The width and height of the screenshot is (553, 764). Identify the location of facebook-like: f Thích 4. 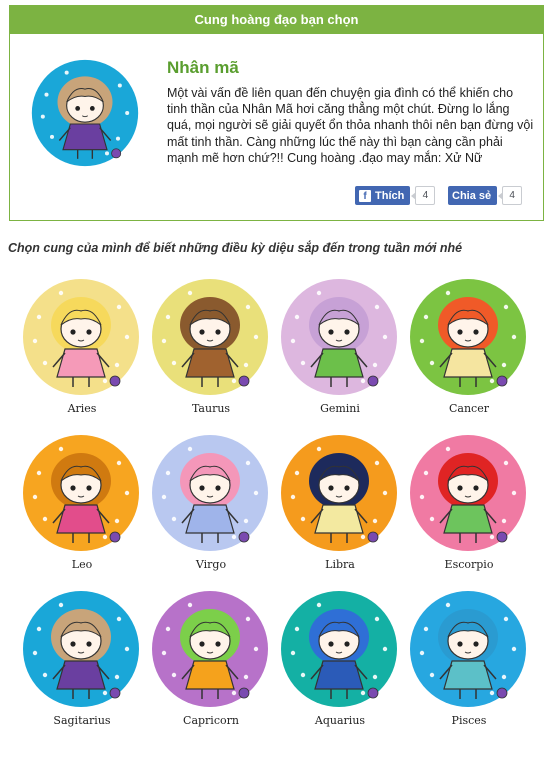
(395, 195).